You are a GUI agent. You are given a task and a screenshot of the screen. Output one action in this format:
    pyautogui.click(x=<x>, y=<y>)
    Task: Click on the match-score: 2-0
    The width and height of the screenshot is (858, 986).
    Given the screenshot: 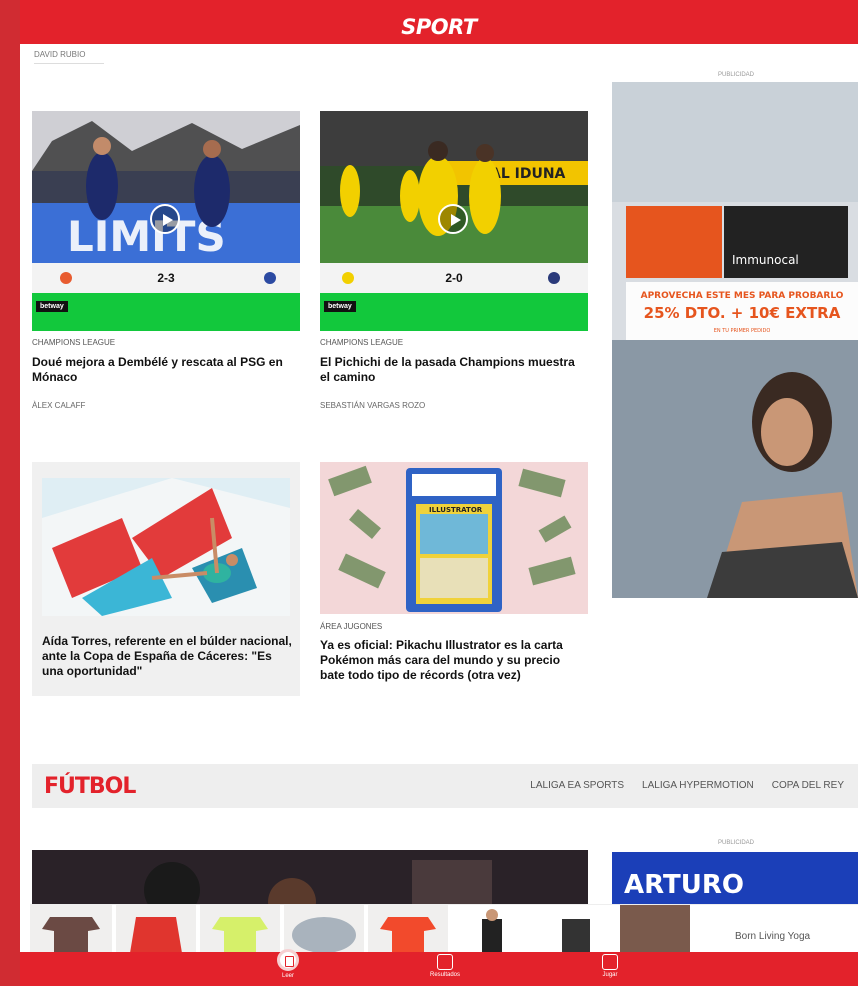 What is the action you would take?
    pyautogui.click(x=454, y=278)
    